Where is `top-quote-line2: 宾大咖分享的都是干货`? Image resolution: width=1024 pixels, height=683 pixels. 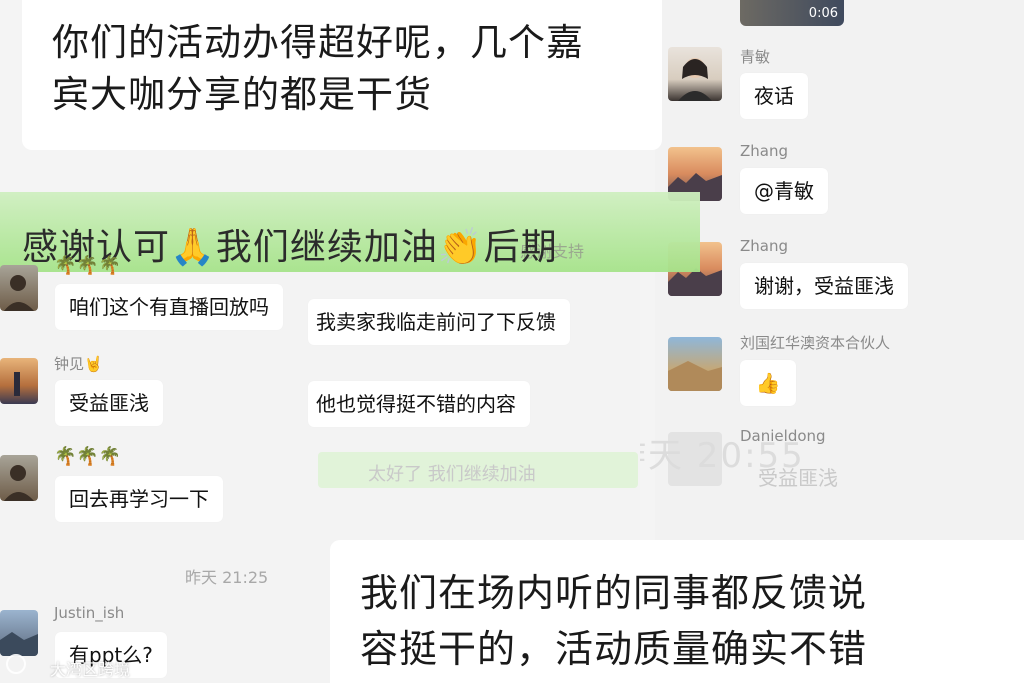
top-quote-line2: 宾大咖分享的都是干货 is located at coordinates (242, 94).